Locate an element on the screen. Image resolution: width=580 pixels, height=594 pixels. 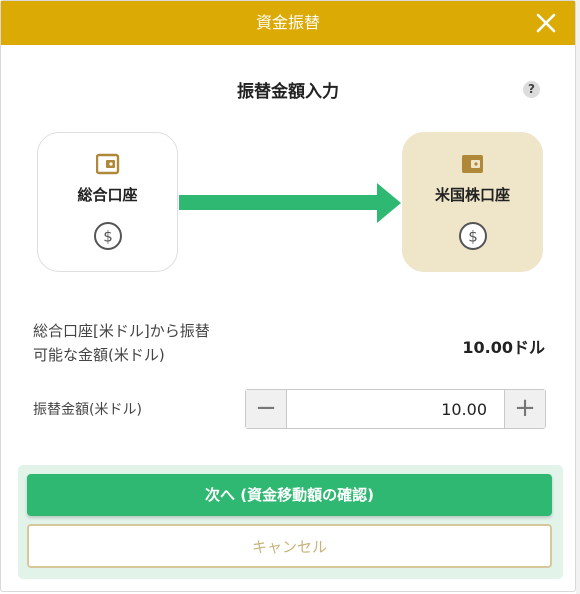
to-account-card: 米国株口座 $ is located at coordinates (472, 202).